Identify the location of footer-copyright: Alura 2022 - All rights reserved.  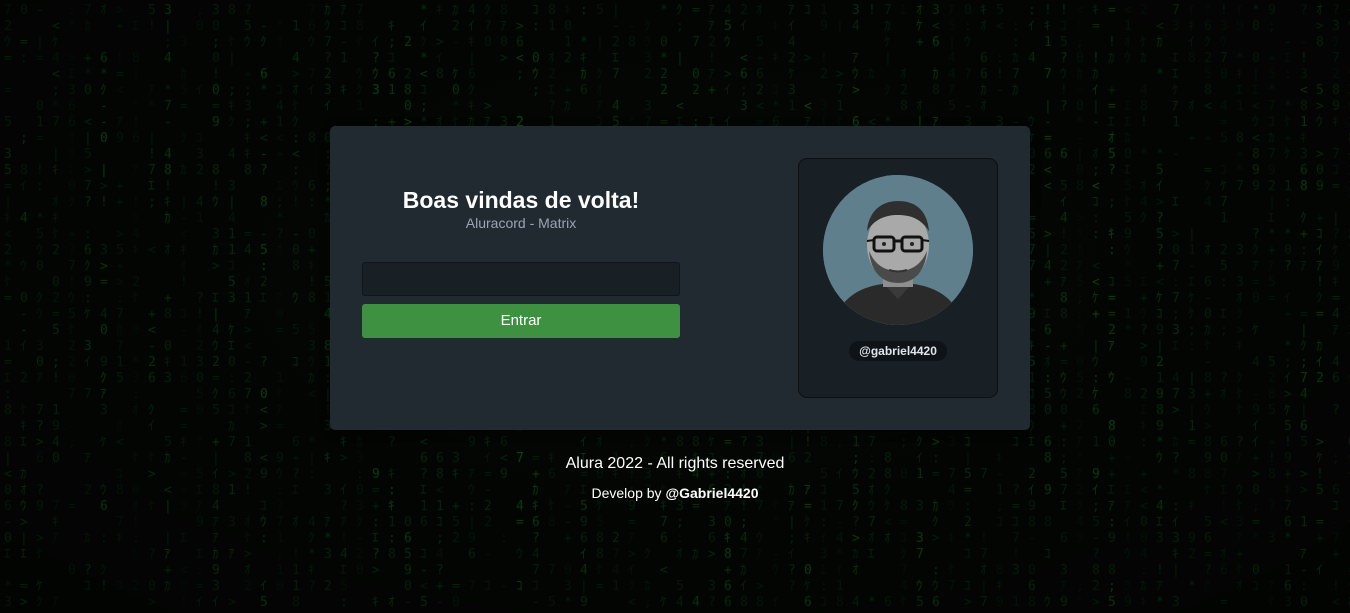
(675, 463).